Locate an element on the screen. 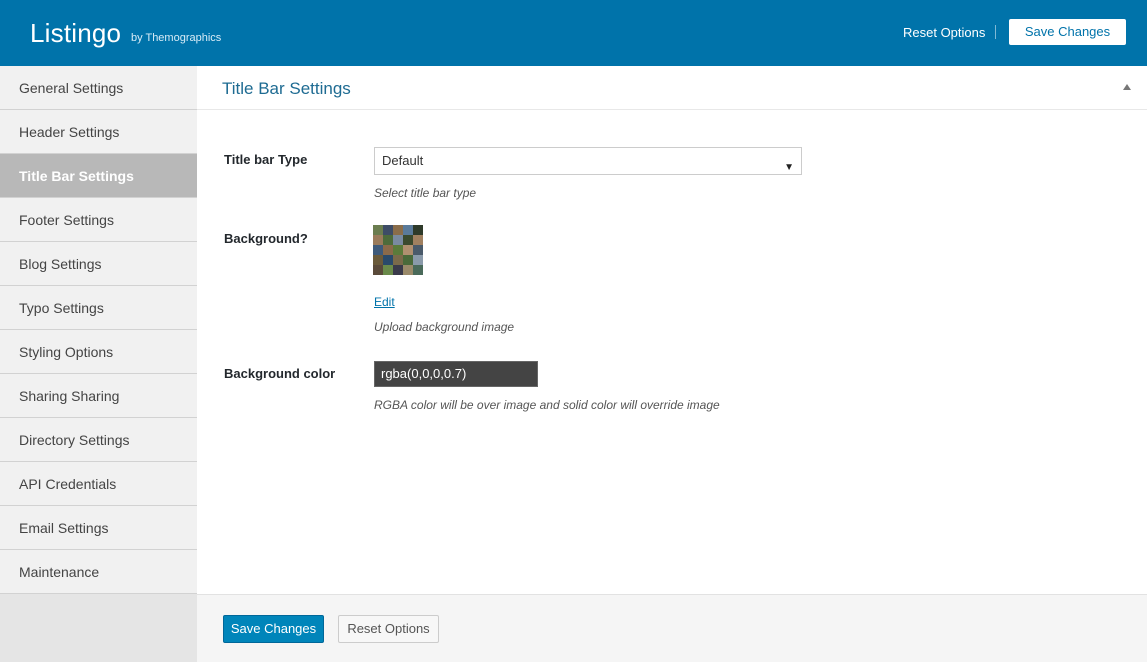 The image size is (1147, 662). header-save-changes-button: Save Changes is located at coordinates (1067, 32).